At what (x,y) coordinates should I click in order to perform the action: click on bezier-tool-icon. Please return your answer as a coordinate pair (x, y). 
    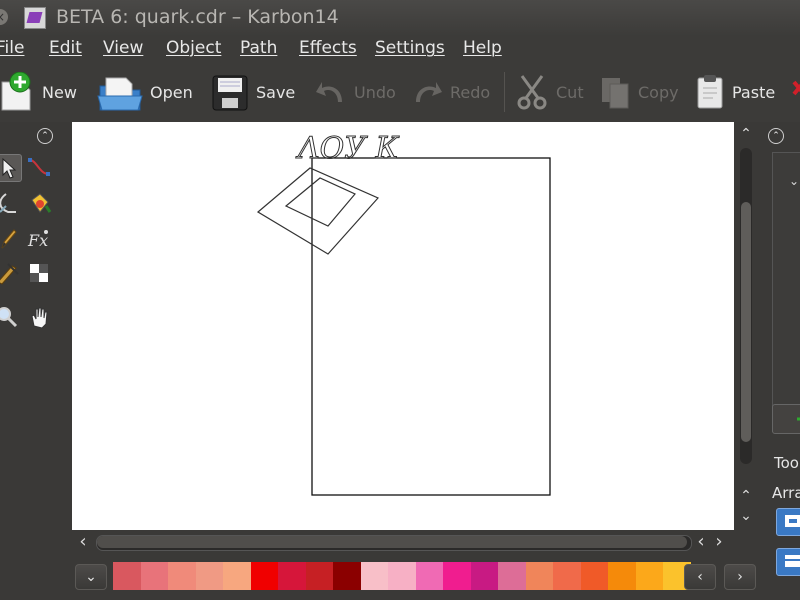
    Looking at the image, I should click on (10, 203).